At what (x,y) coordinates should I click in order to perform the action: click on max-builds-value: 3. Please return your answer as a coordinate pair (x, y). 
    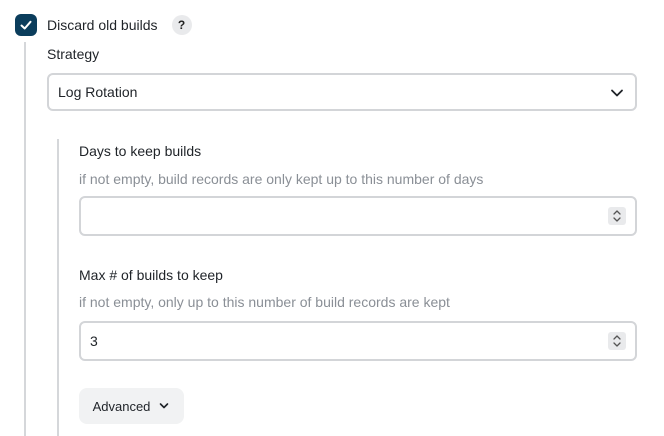
    Looking at the image, I should click on (94, 341).